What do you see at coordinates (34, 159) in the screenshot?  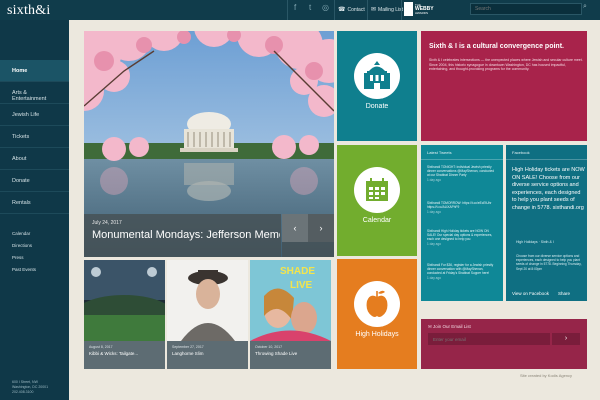 I see `nav-about: About` at bounding box center [34, 159].